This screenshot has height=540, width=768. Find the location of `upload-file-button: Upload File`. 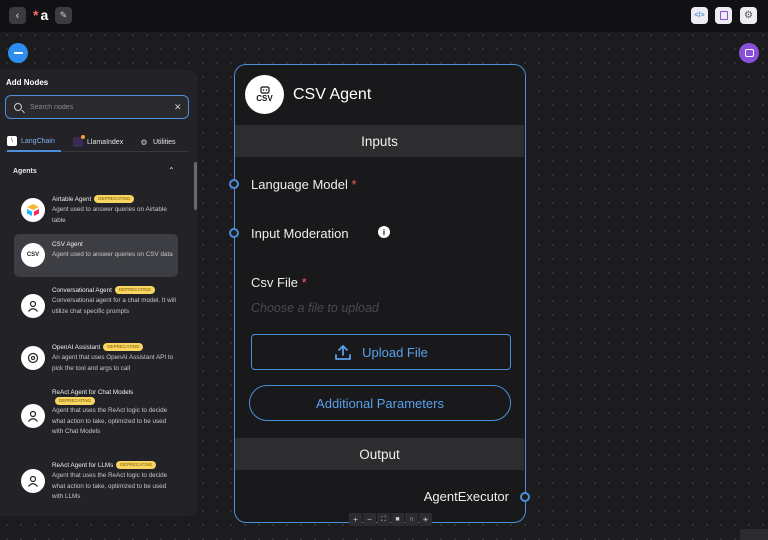

upload-file-button: Upload File is located at coordinates (381, 352).